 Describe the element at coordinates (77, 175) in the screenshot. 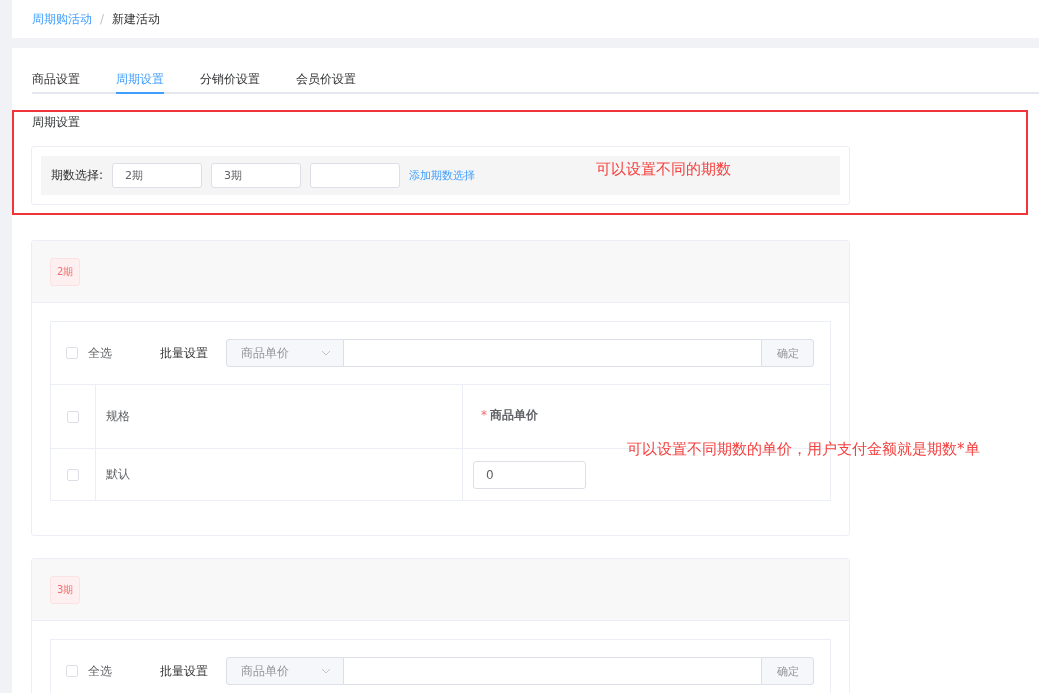

I see `period-label: 期数选择:` at that location.